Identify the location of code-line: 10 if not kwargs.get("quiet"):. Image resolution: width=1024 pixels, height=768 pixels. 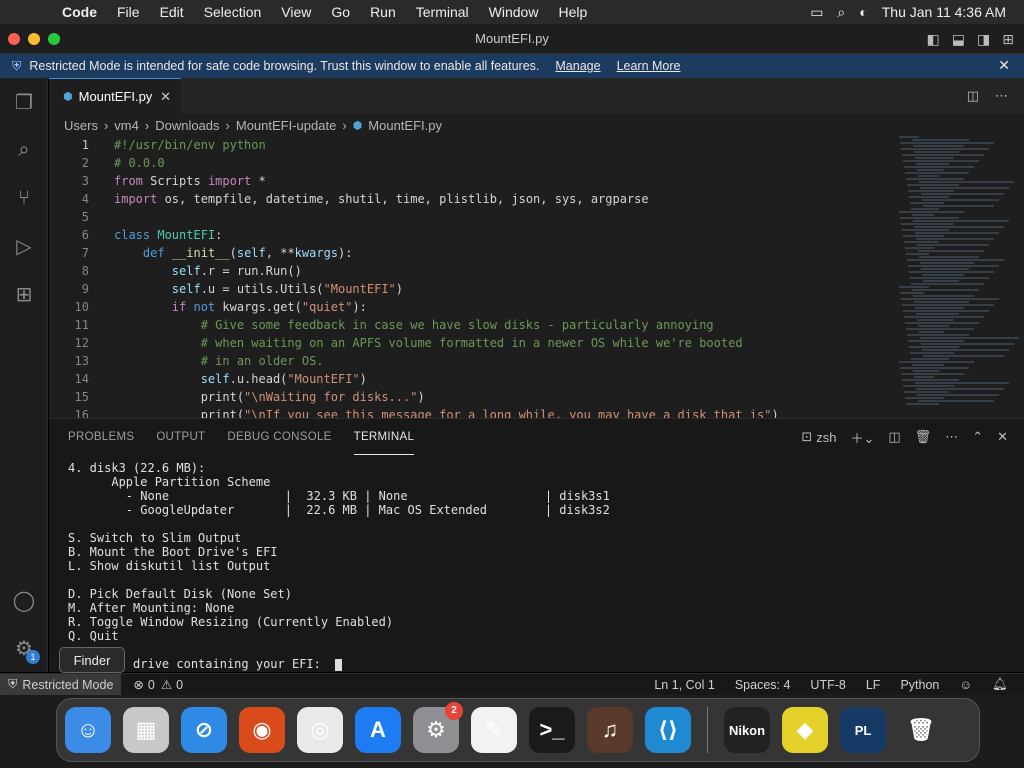
(469, 307).